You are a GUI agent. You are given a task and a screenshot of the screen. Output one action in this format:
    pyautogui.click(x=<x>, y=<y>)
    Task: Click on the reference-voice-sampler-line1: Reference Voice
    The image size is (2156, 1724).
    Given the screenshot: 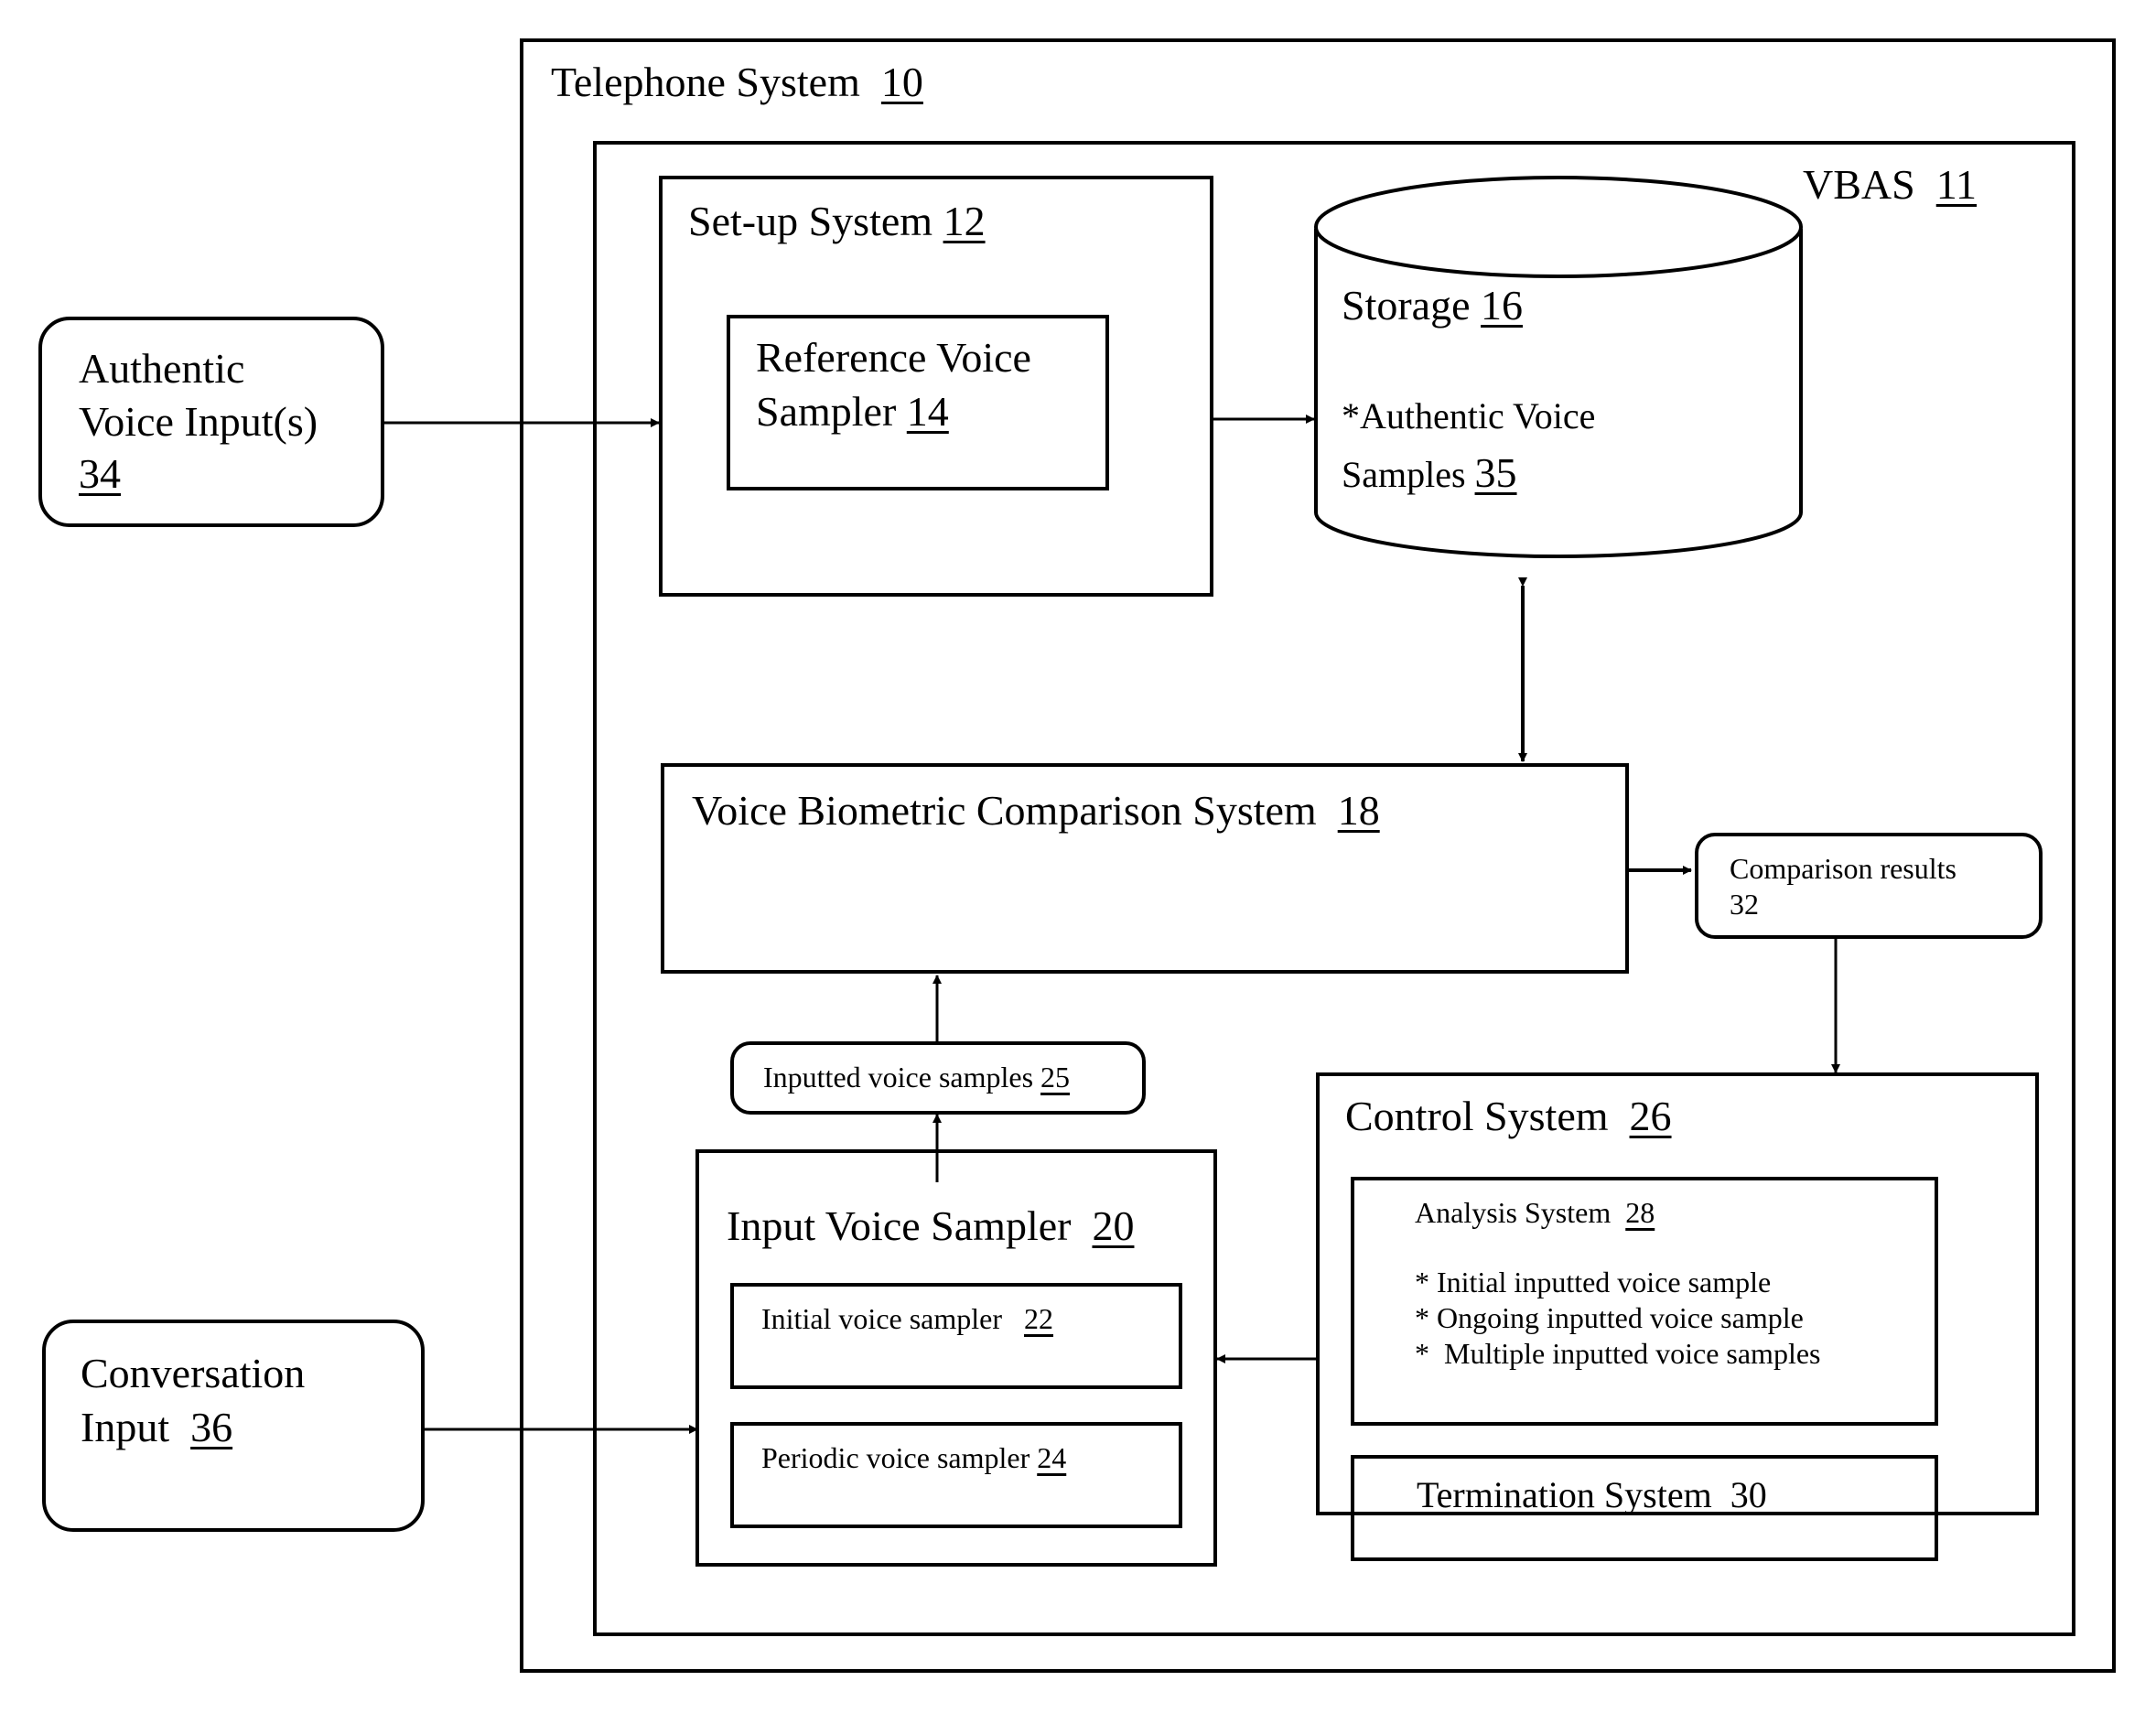 What is the action you would take?
    pyautogui.click(x=893, y=358)
    